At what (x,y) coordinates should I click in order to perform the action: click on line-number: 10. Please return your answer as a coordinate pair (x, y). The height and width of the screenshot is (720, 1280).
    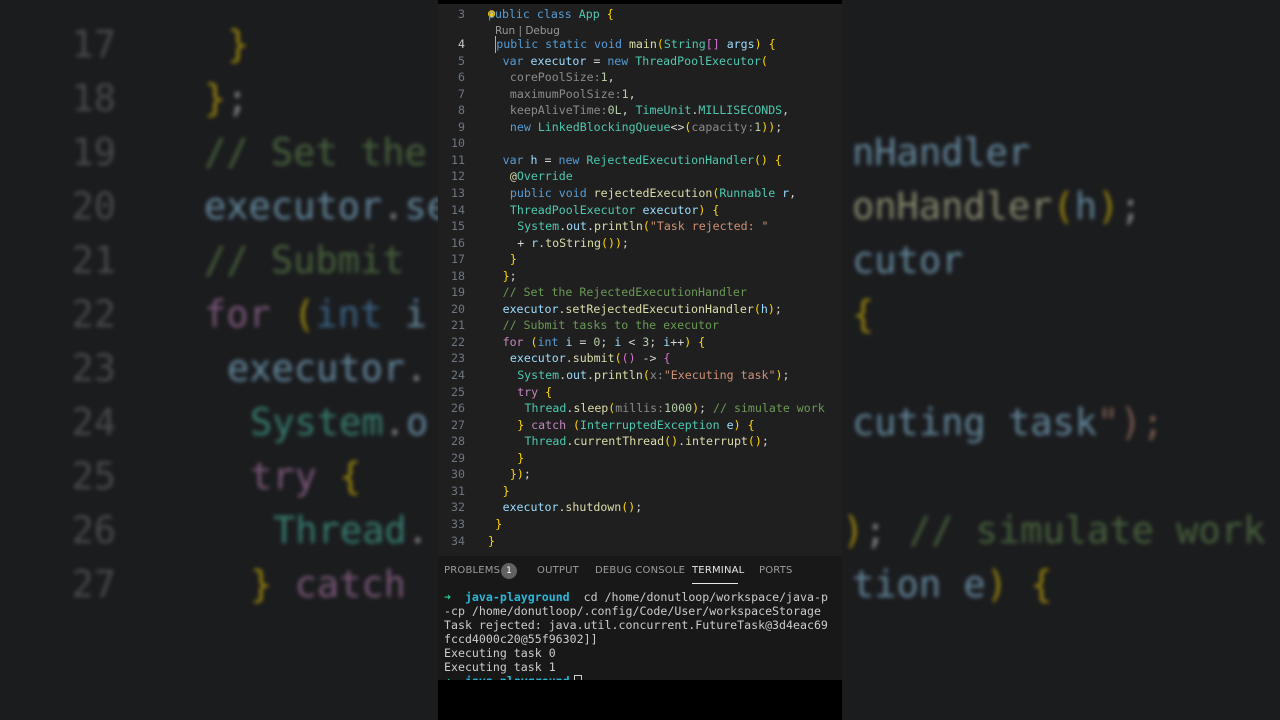
    Looking at the image, I should click on (458, 143).